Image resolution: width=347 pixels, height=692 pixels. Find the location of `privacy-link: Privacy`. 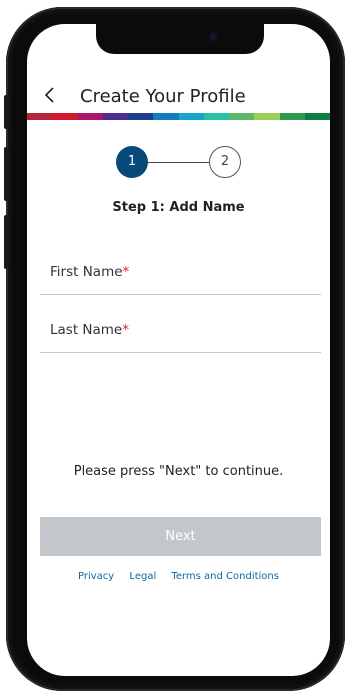

privacy-link: Privacy is located at coordinates (96, 576).